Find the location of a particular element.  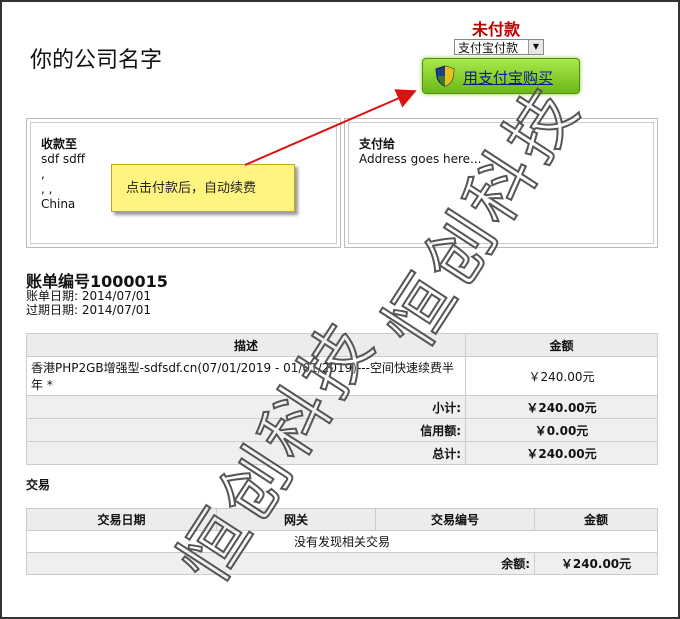

dropdown-arrow-icon: ▼ is located at coordinates (535, 47).